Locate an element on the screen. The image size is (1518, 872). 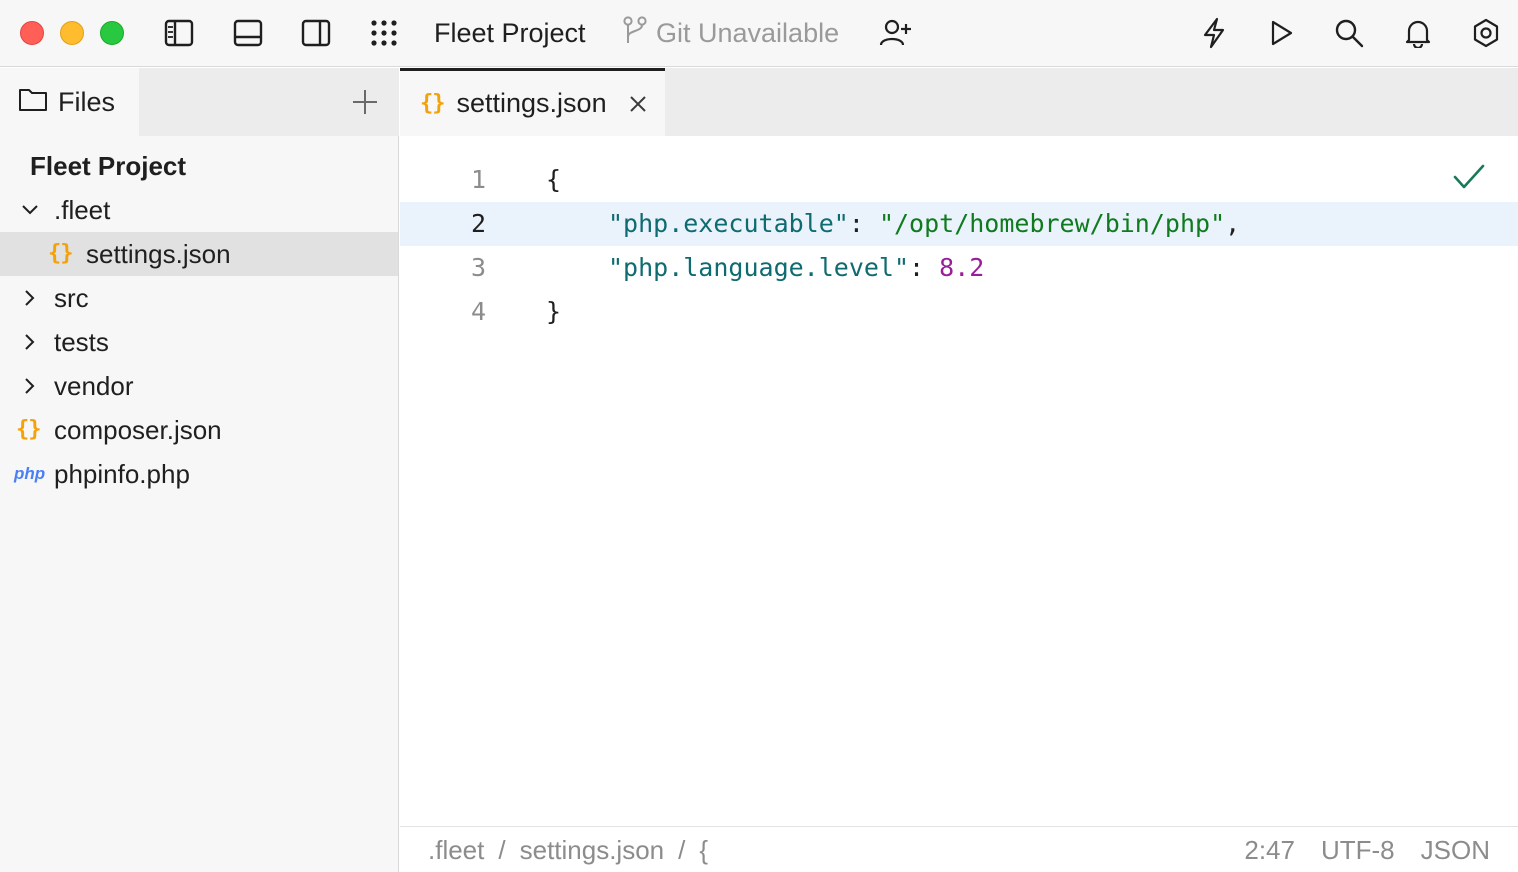
tab-settings-json: {} settings.json is located at coordinates (532, 102).